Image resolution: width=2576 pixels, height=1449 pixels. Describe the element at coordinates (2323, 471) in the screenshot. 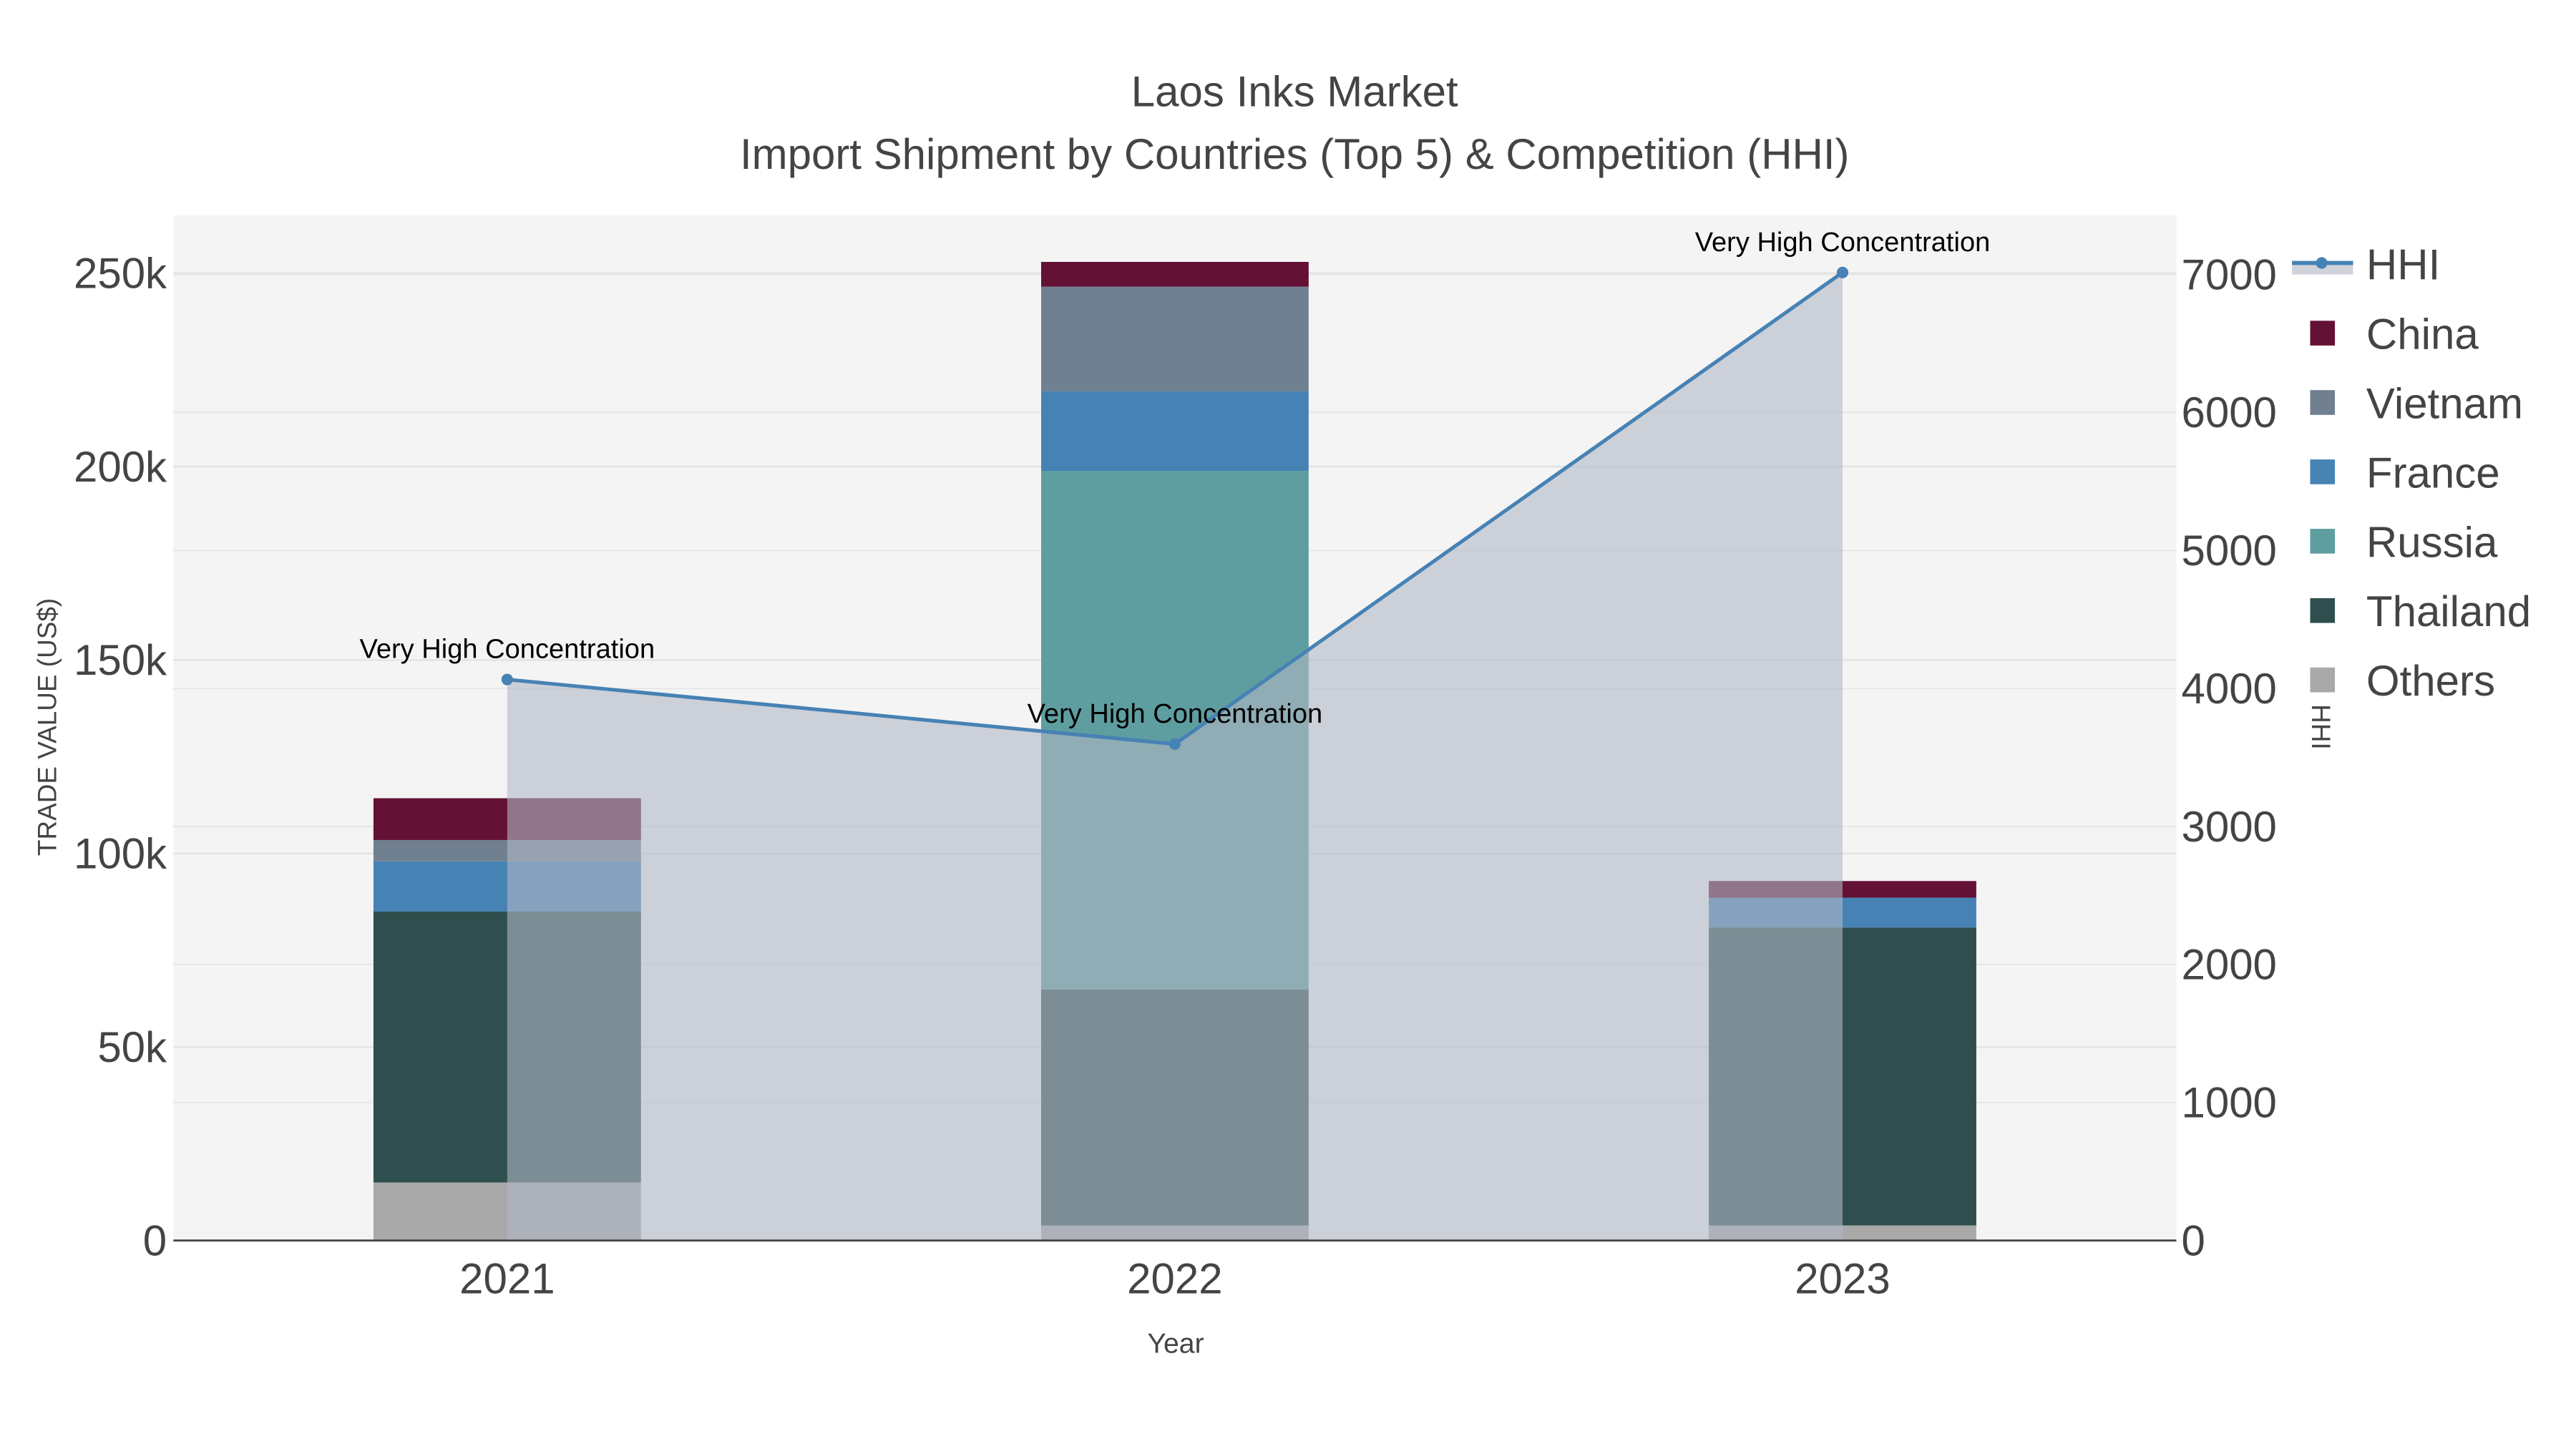

I see `legend-swatch-france` at that location.